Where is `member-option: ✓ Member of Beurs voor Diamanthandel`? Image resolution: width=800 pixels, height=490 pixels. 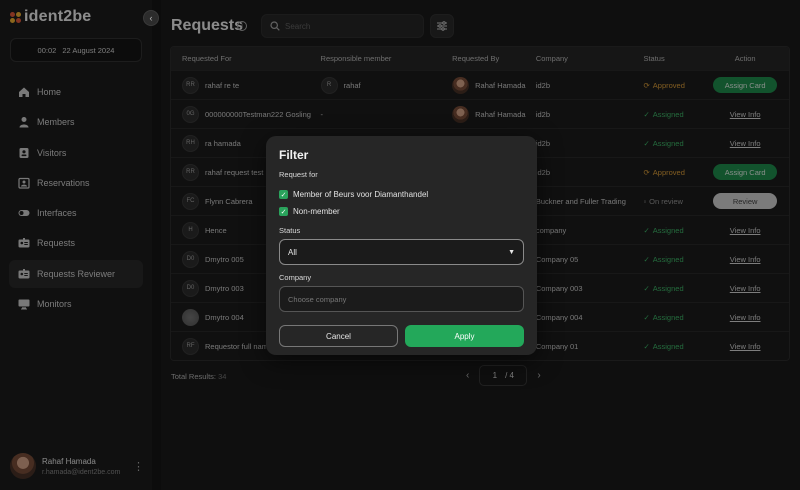
member-option: ✓ Member of Beurs voor Diamanthandel is located at coordinates (401, 194).